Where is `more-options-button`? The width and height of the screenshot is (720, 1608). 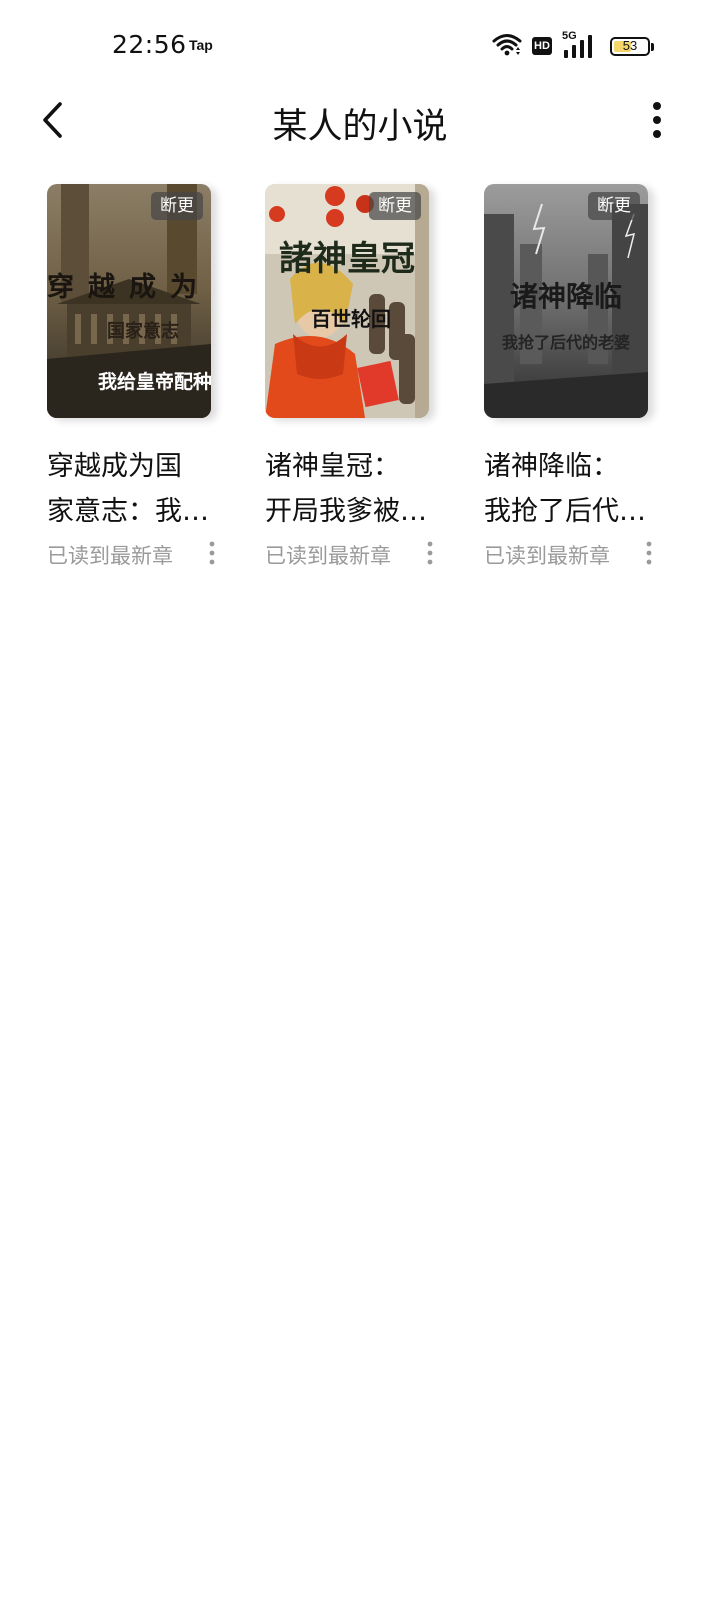 more-options-button is located at coordinates (657, 120).